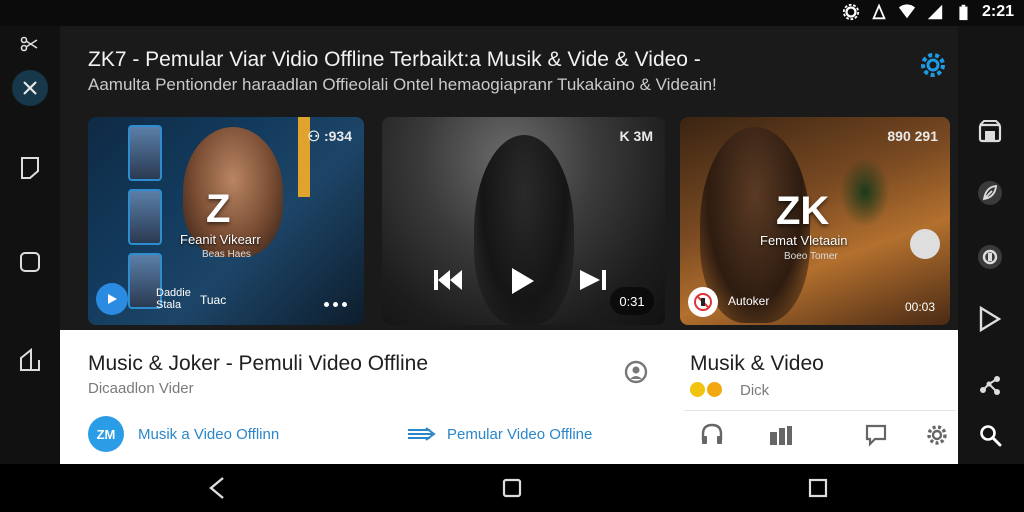 The height and width of the screenshot is (512, 1024). Describe the element at coordinates (218, 209) in the screenshot. I see `brand-logo: Z` at that location.